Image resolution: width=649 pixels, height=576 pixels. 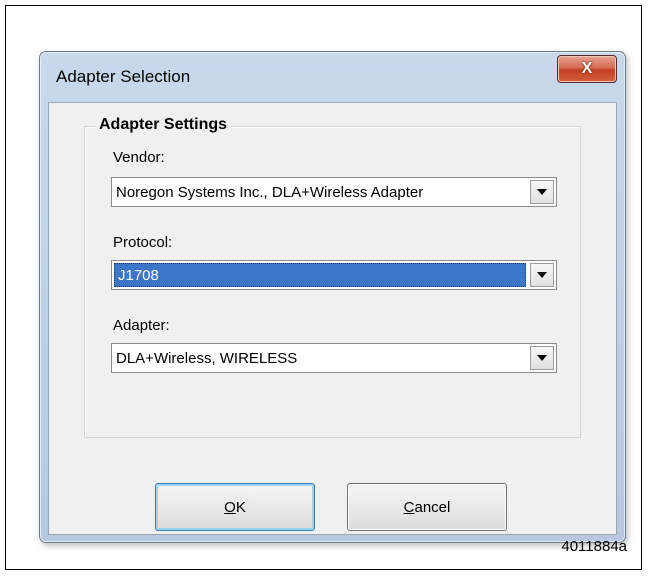 I want to click on cancel-mnemonic: C, so click(x=409, y=507).